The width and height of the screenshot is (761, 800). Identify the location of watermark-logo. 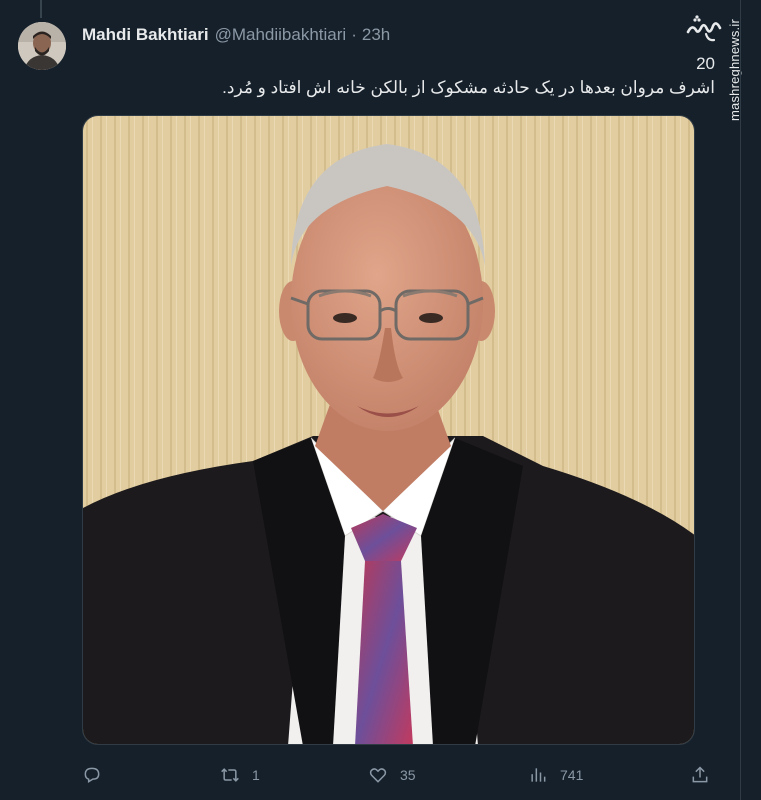
(704, 29).